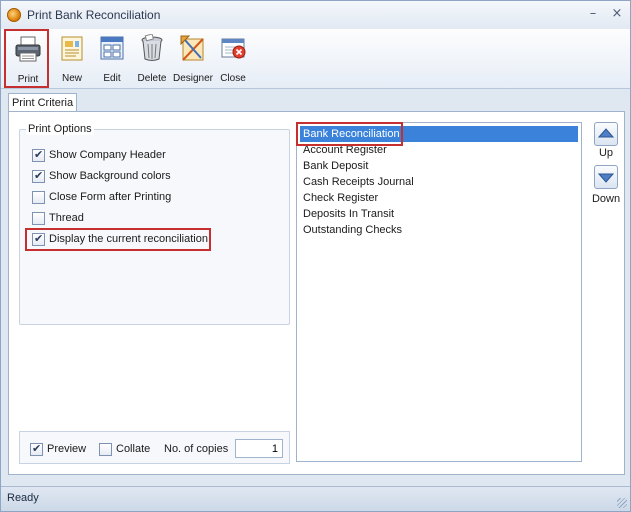 This screenshot has height=512, width=631. Describe the element at coordinates (606, 199) in the screenshot. I see `move-down-label: Down` at that location.